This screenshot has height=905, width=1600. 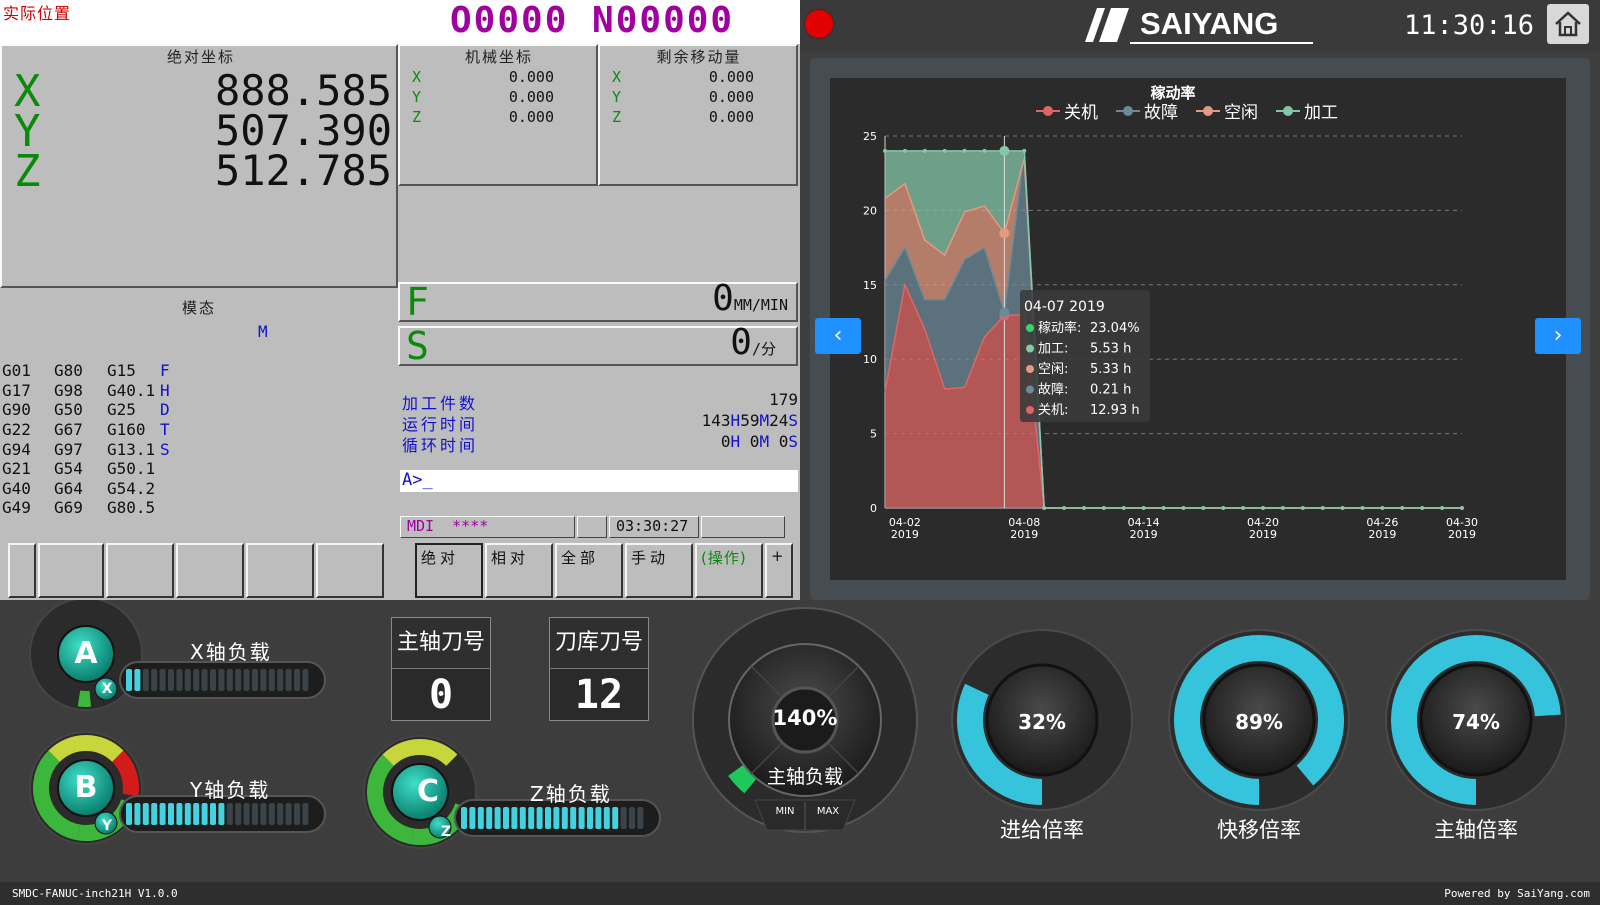 What do you see at coordinates (417, 480) in the screenshot?
I see `mdi-prompt: A>_` at bounding box center [417, 480].